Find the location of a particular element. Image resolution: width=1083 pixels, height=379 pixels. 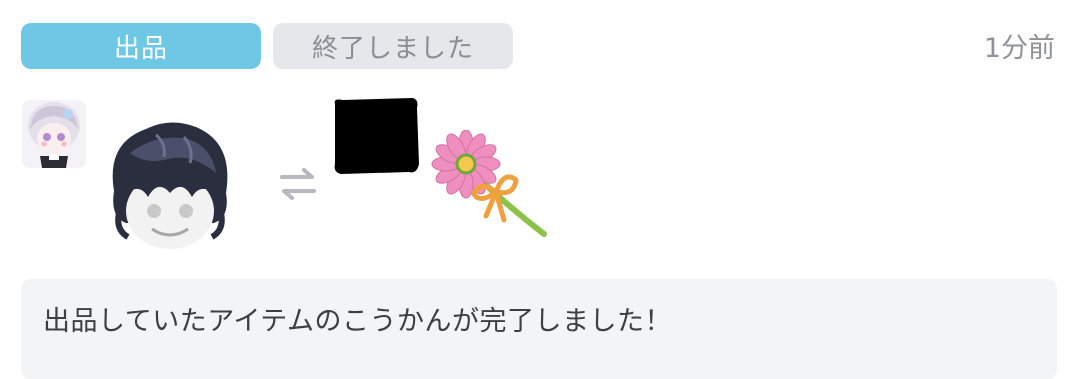

offered-item-hair is located at coordinates (170, 183).